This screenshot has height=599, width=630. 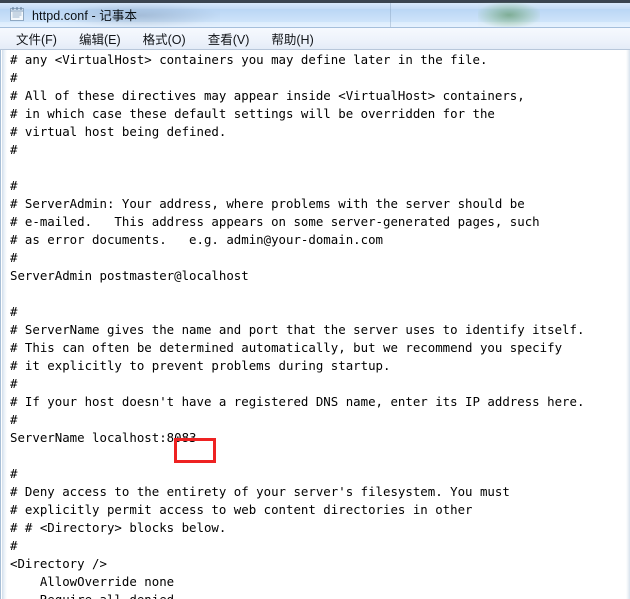 I want to click on title-bar-content: httpd.conf - 记事本, so click(x=73, y=13).